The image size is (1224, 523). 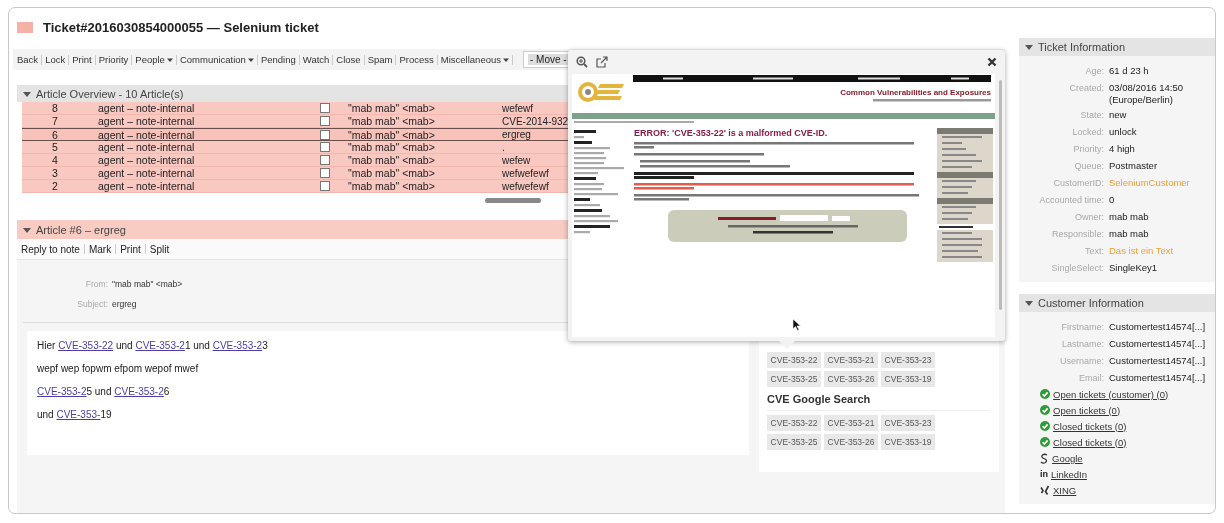 I want to click on customer-link: Open tickets (0), so click(x=1087, y=410).